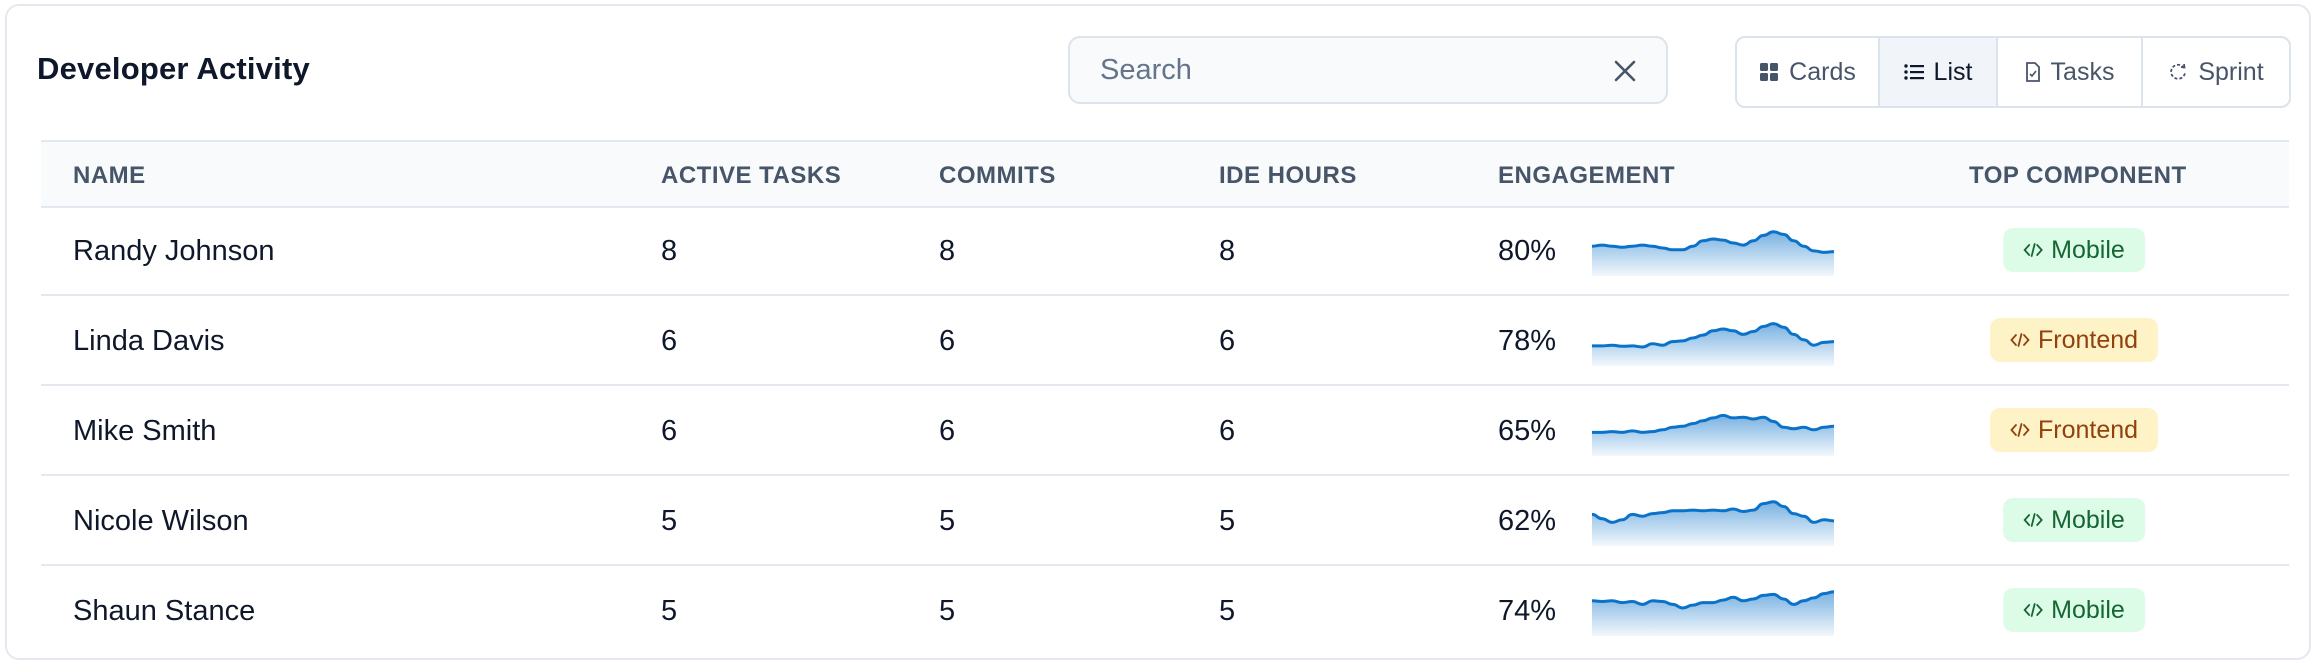 The height and width of the screenshot is (666, 2316). I want to click on col-engagement: ENGAGEMENT, so click(1586, 176).